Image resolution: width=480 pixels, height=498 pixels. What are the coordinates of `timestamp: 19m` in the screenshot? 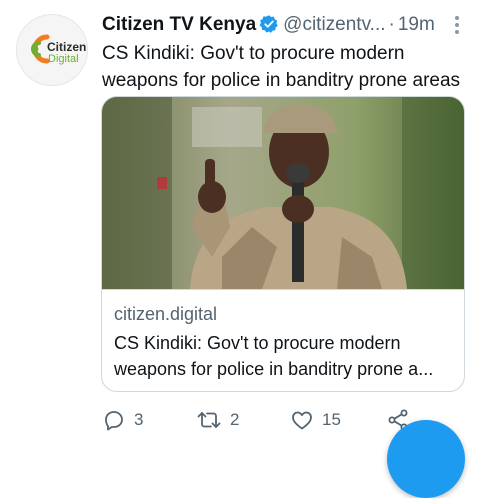 It's located at (416, 24).